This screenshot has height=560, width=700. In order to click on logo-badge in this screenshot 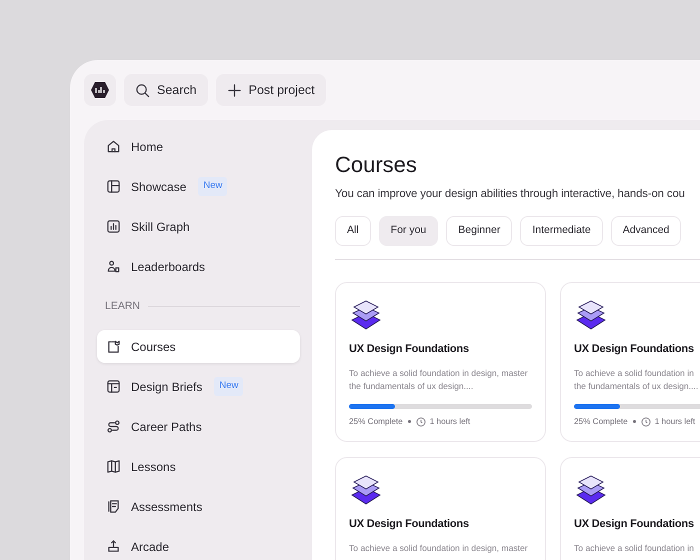, I will do `click(100, 90)`.